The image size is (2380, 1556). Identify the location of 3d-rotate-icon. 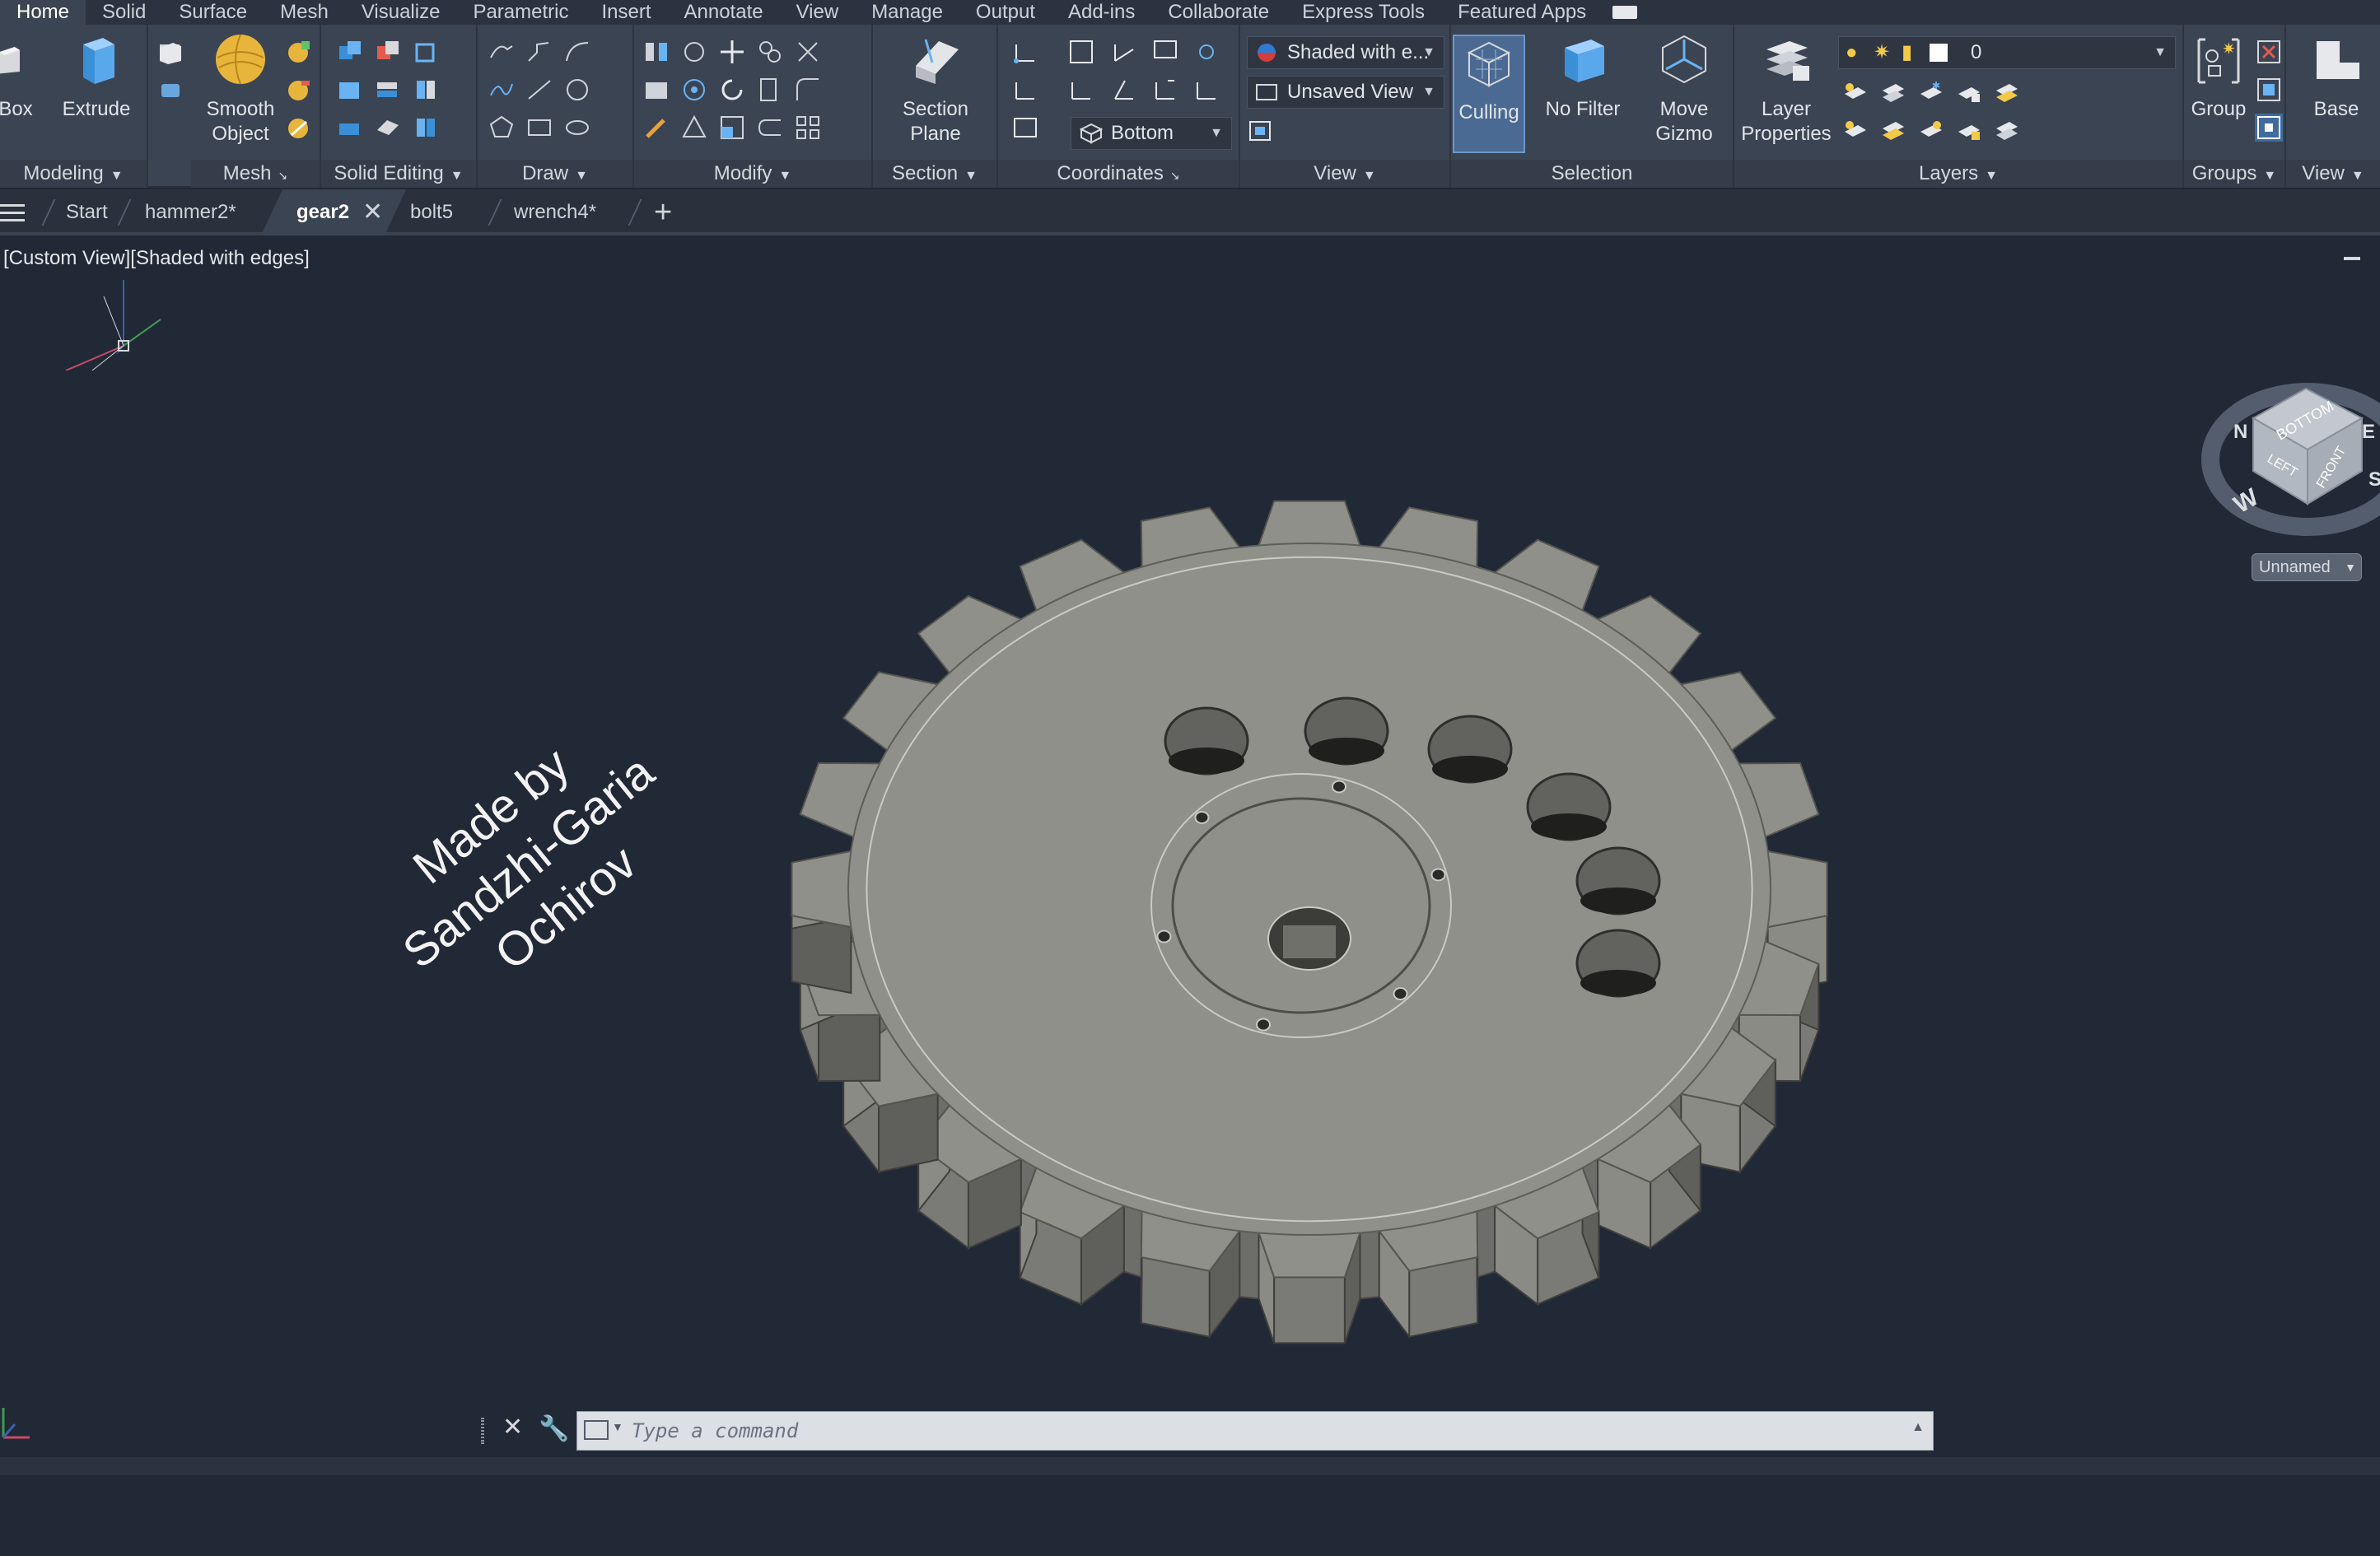
(694, 52).